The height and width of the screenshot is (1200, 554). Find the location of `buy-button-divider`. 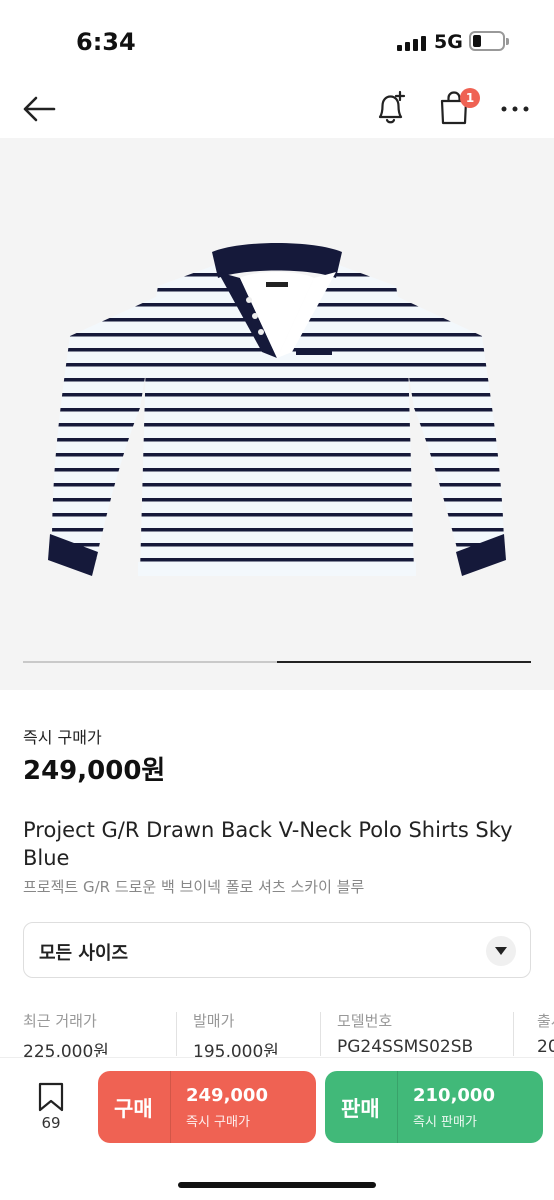

buy-button-divider is located at coordinates (170, 1107).